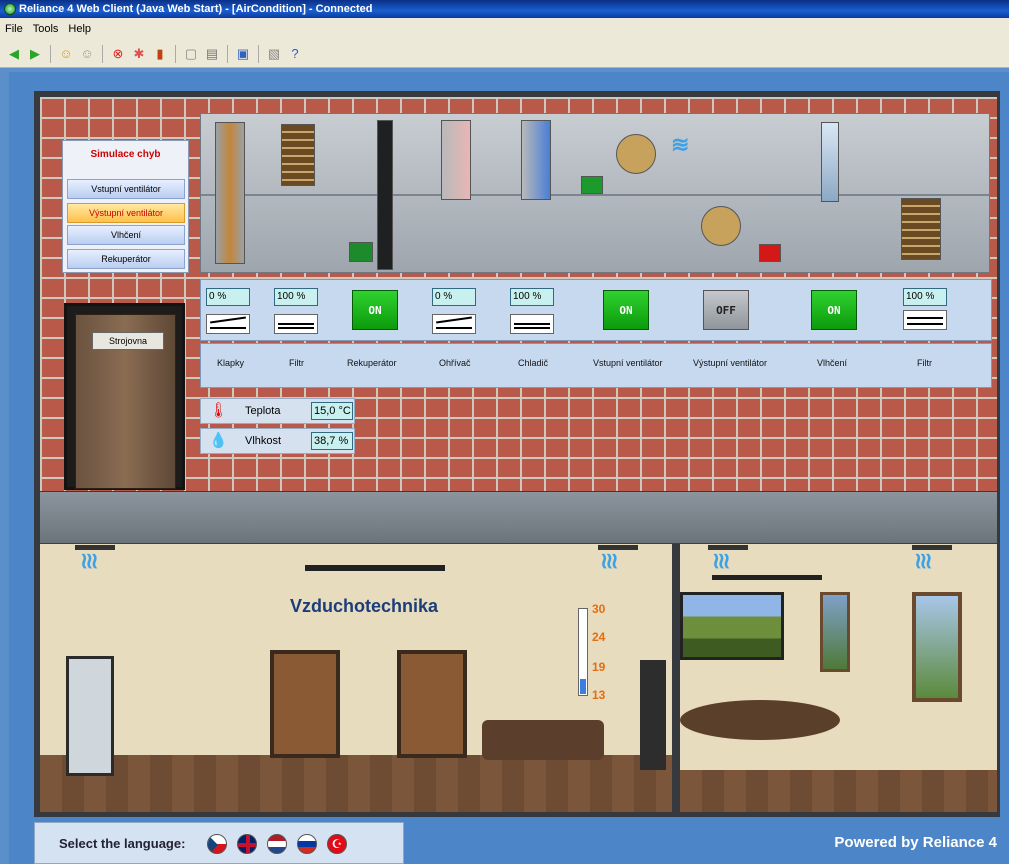 This screenshot has width=1009, height=864. I want to click on inlet-airflow-waves: ≋, so click(680, 144).